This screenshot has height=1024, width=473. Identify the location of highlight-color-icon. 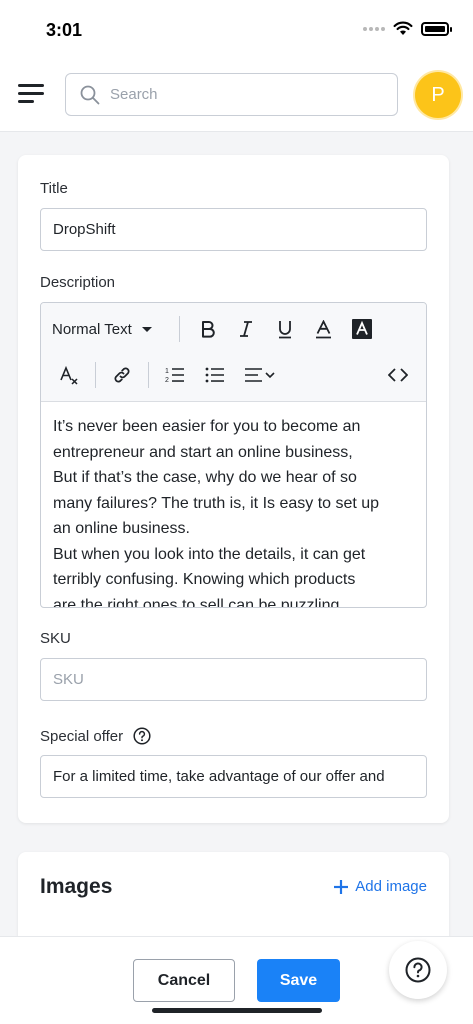
(362, 329).